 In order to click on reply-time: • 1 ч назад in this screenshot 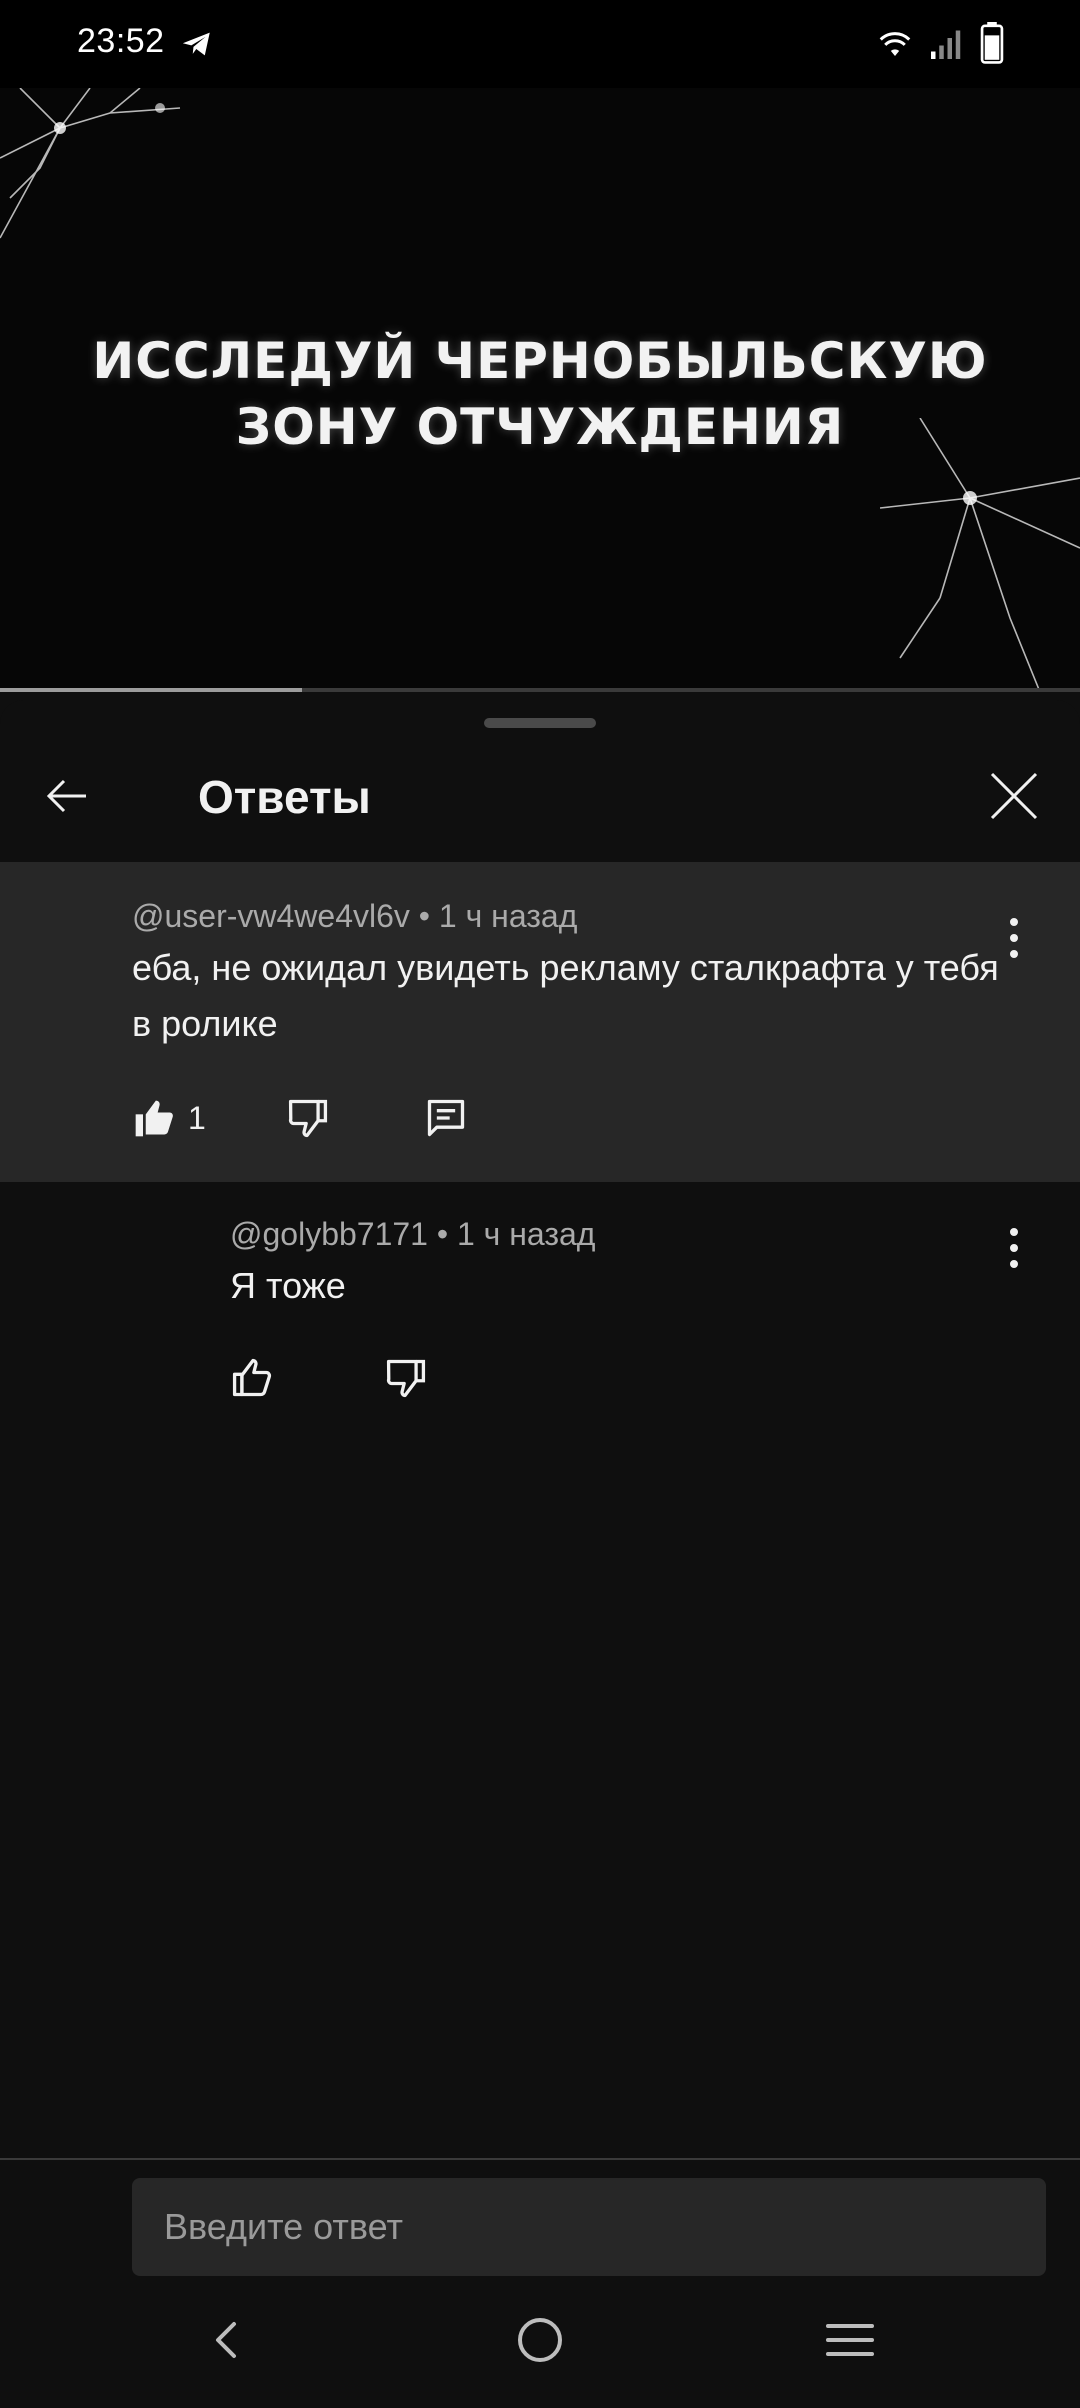, I will do `click(516, 1234)`.